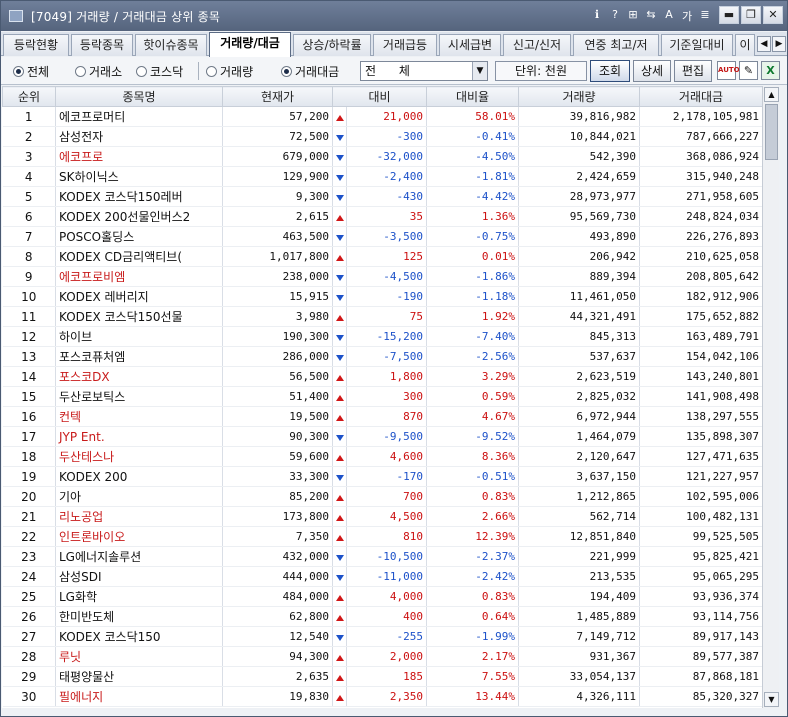 Image resolution: width=788 pixels, height=717 pixels. I want to click on help-icon: ?, so click(615, 16).